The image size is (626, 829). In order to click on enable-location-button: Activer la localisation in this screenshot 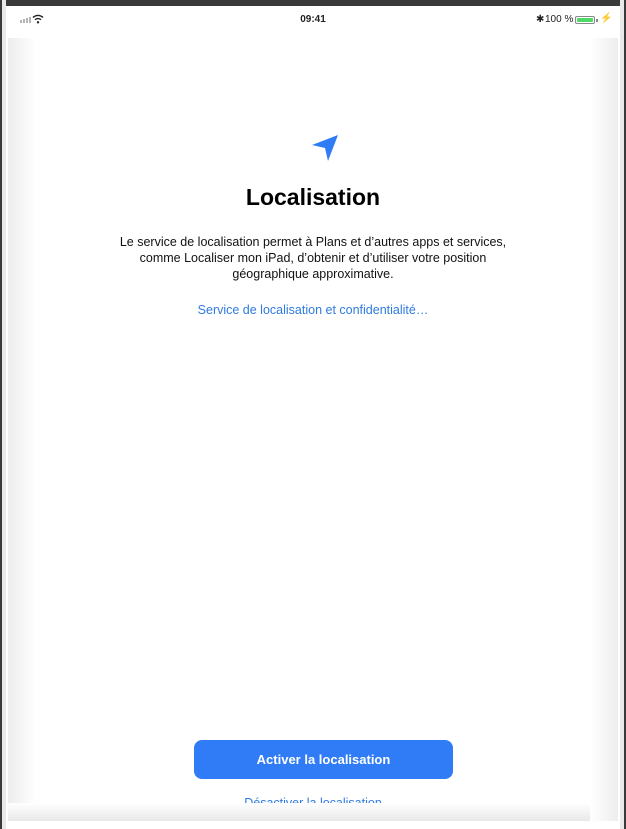, I will do `click(323, 759)`.